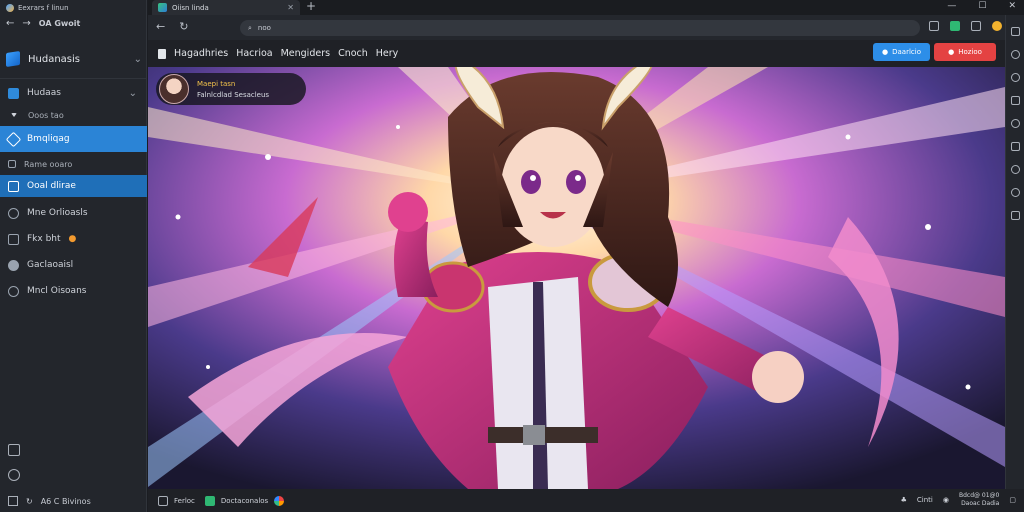 Image resolution: width=1024 pixels, height=512 pixels. I want to click on sidebar-item-ooal-dlirae: Ooal dlirae, so click(73, 186).